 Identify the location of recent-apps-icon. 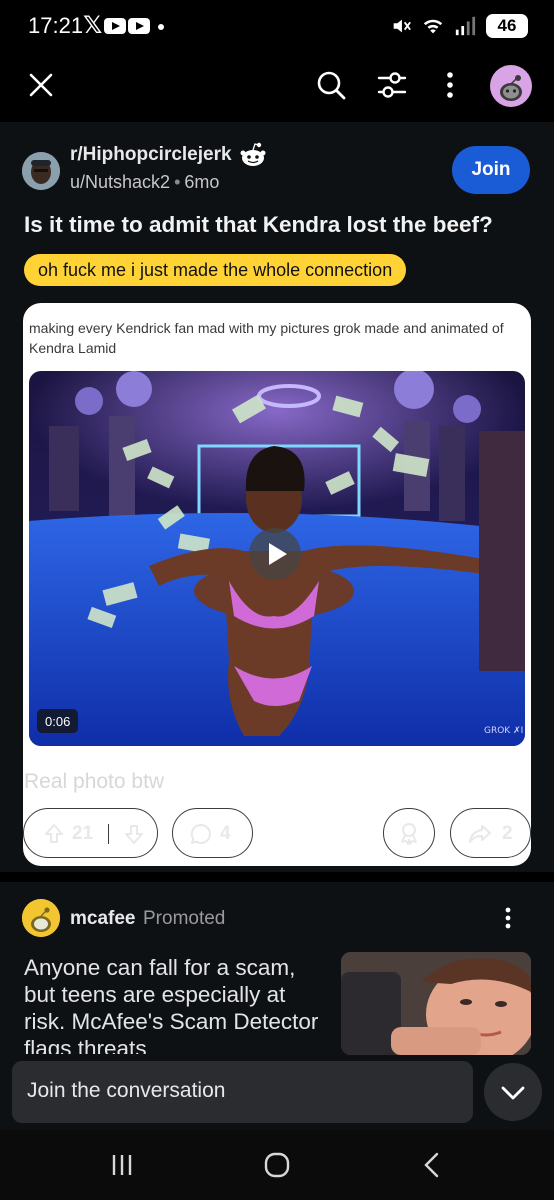
(122, 1165).